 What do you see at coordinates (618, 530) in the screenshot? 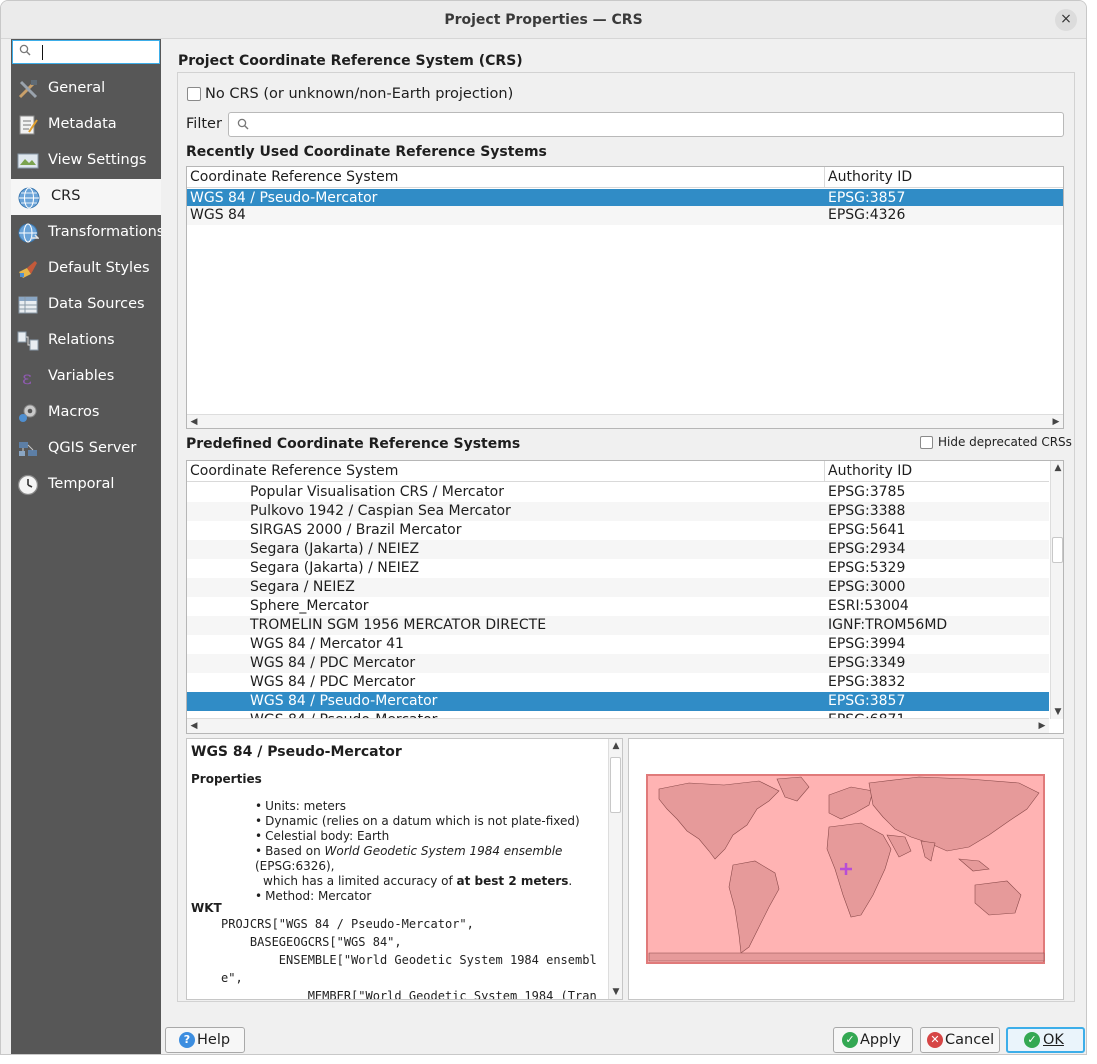
I see `table-row: SIRGAS 2000 / Brazil Mercator EPSG:5641` at bounding box center [618, 530].